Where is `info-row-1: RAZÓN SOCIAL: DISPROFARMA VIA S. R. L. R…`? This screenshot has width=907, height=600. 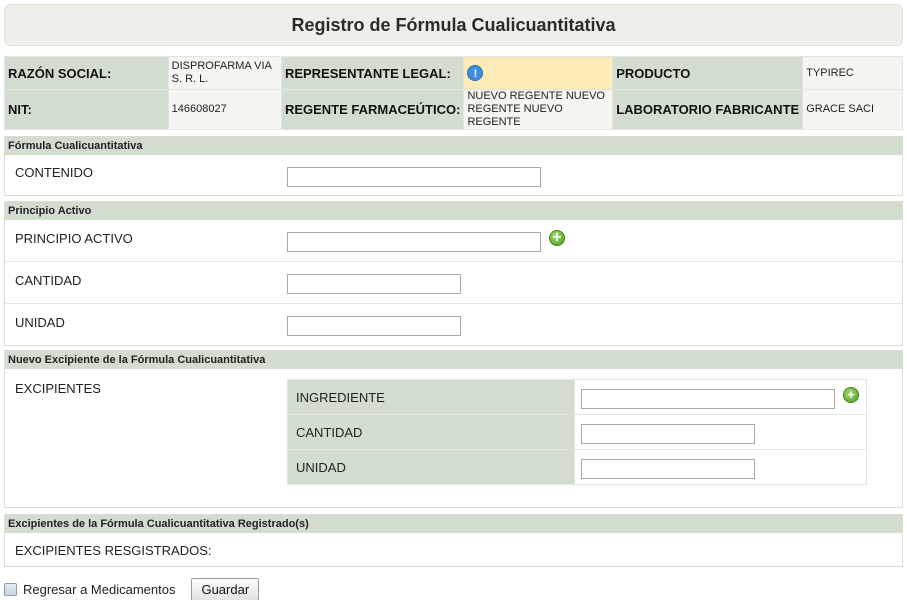 info-row-1: RAZÓN SOCIAL: DISPROFARMA VIA S. R. L. R… is located at coordinates (453, 73).